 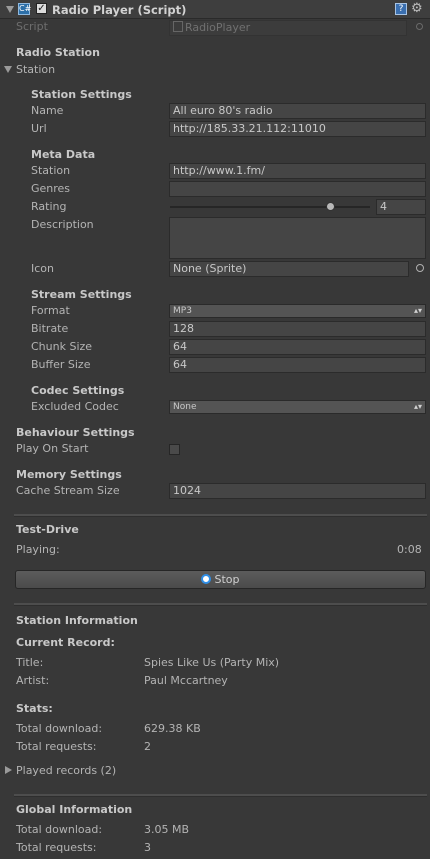 What do you see at coordinates (63, 154) in the screenshot?
I see `meta-data-heading: Meta Data` at bounding box center [63, 154].